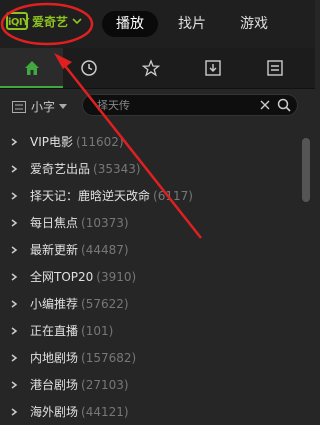 The height and width of the screenshot is (425, 320). I want to click on list-item-label: VIP电影, so click(51, 142).